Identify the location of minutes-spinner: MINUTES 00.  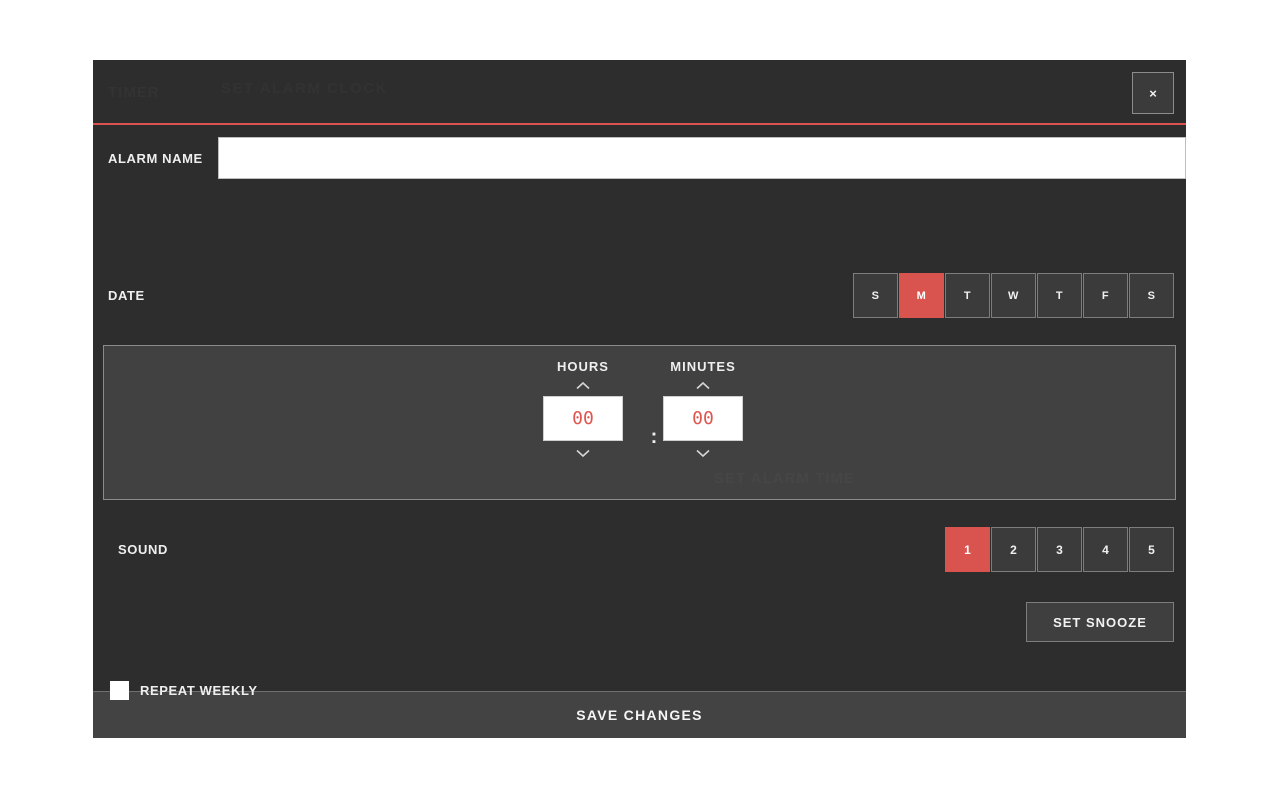
(703, 404).